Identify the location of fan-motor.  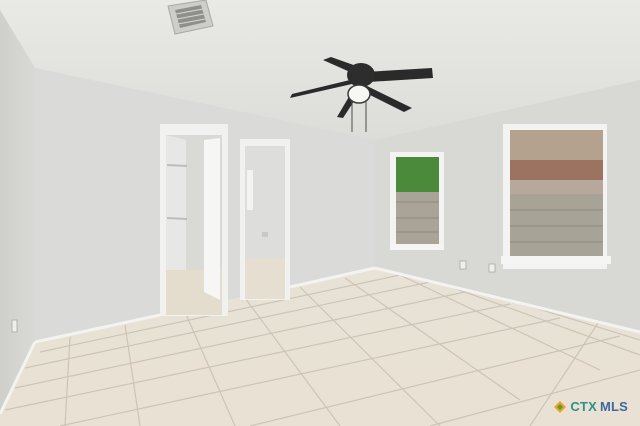
(361, 75).